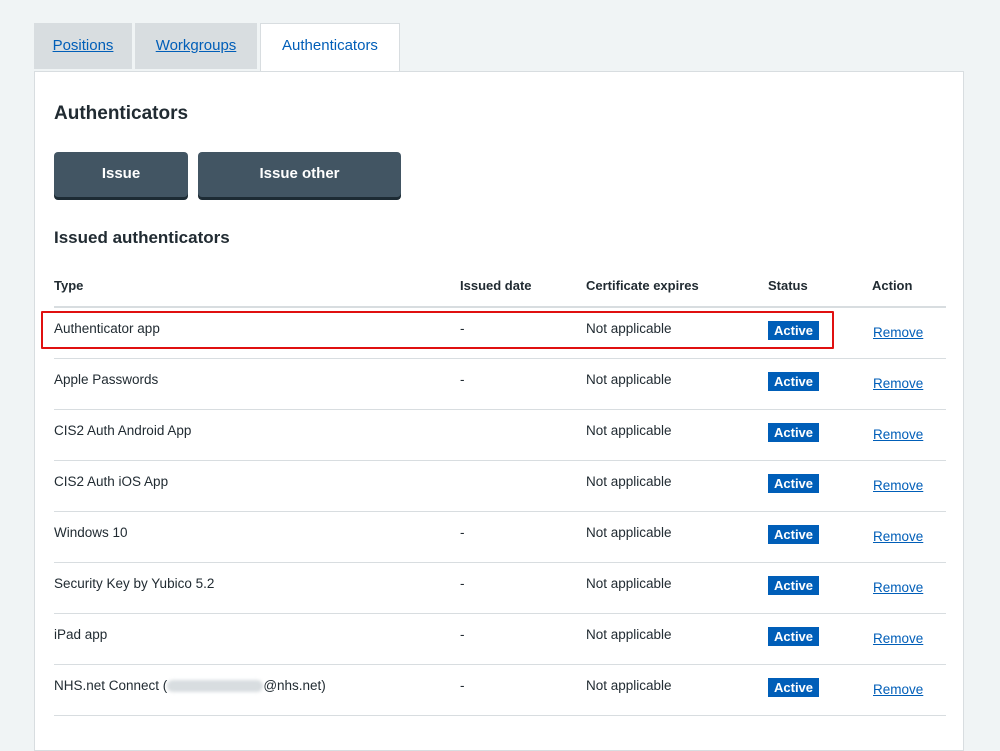  What do you see at coordinates (257, 537) in the screenshot?
I see `cell-type: Windows 10` at bounding box center [257, 537].